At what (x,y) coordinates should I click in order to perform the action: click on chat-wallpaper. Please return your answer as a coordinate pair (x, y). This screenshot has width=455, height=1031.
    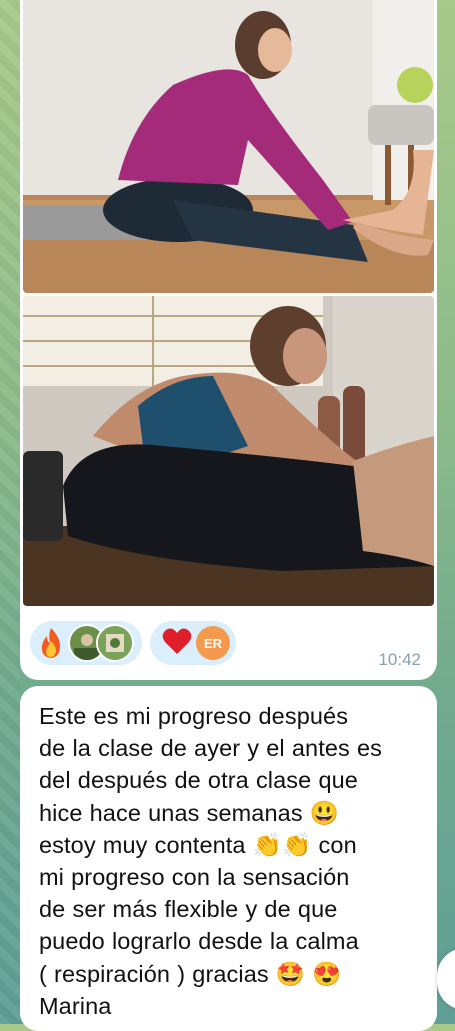
    Looking at the image, I should click on (10, 512).